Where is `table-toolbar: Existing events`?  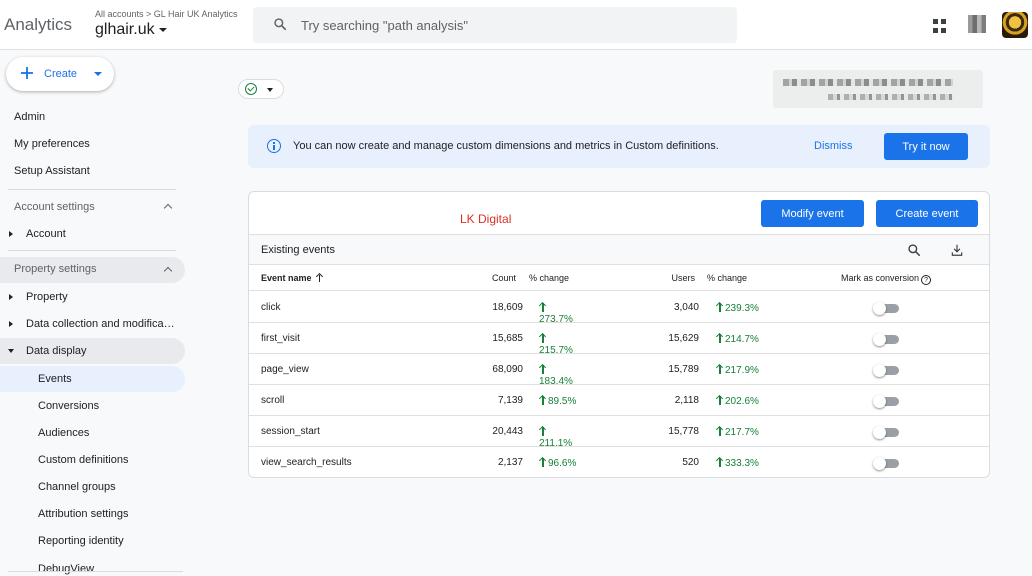
table-toolbar: Existing events is located at coordinates (619, 249).